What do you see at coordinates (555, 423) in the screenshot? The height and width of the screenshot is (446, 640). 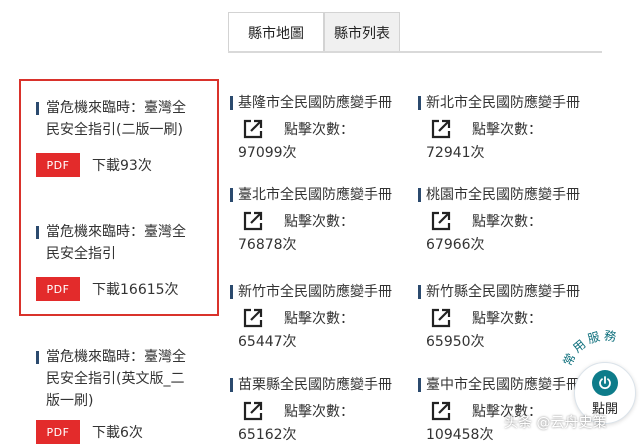 I see `watermark: 头条 @云舟史策` at bounding box center [555, 423].